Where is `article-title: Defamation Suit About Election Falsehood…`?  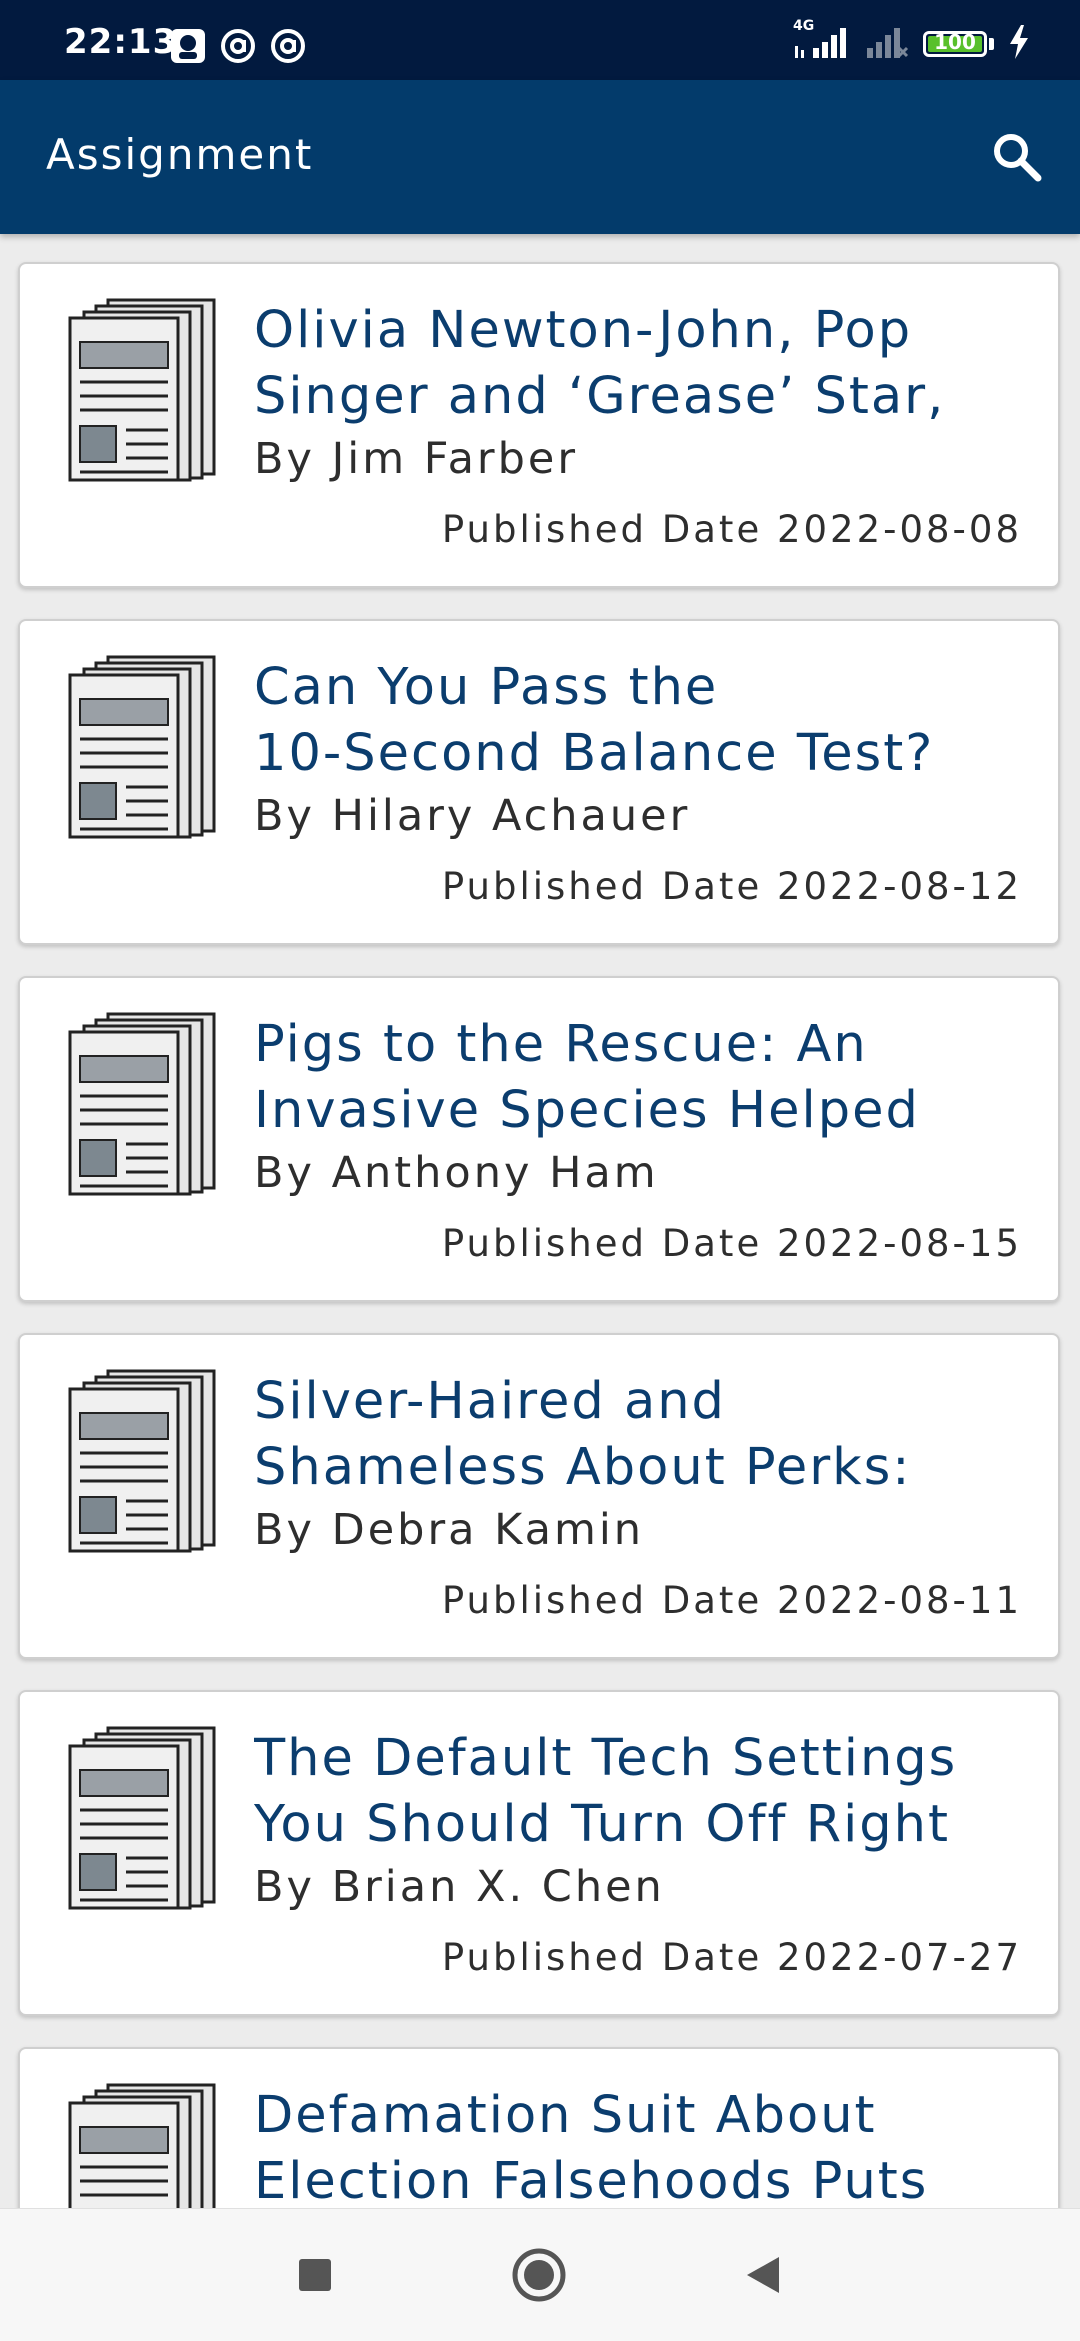 article-title: Defamation Suit About Election Falsehood… is located at coordinates (591, 2147).